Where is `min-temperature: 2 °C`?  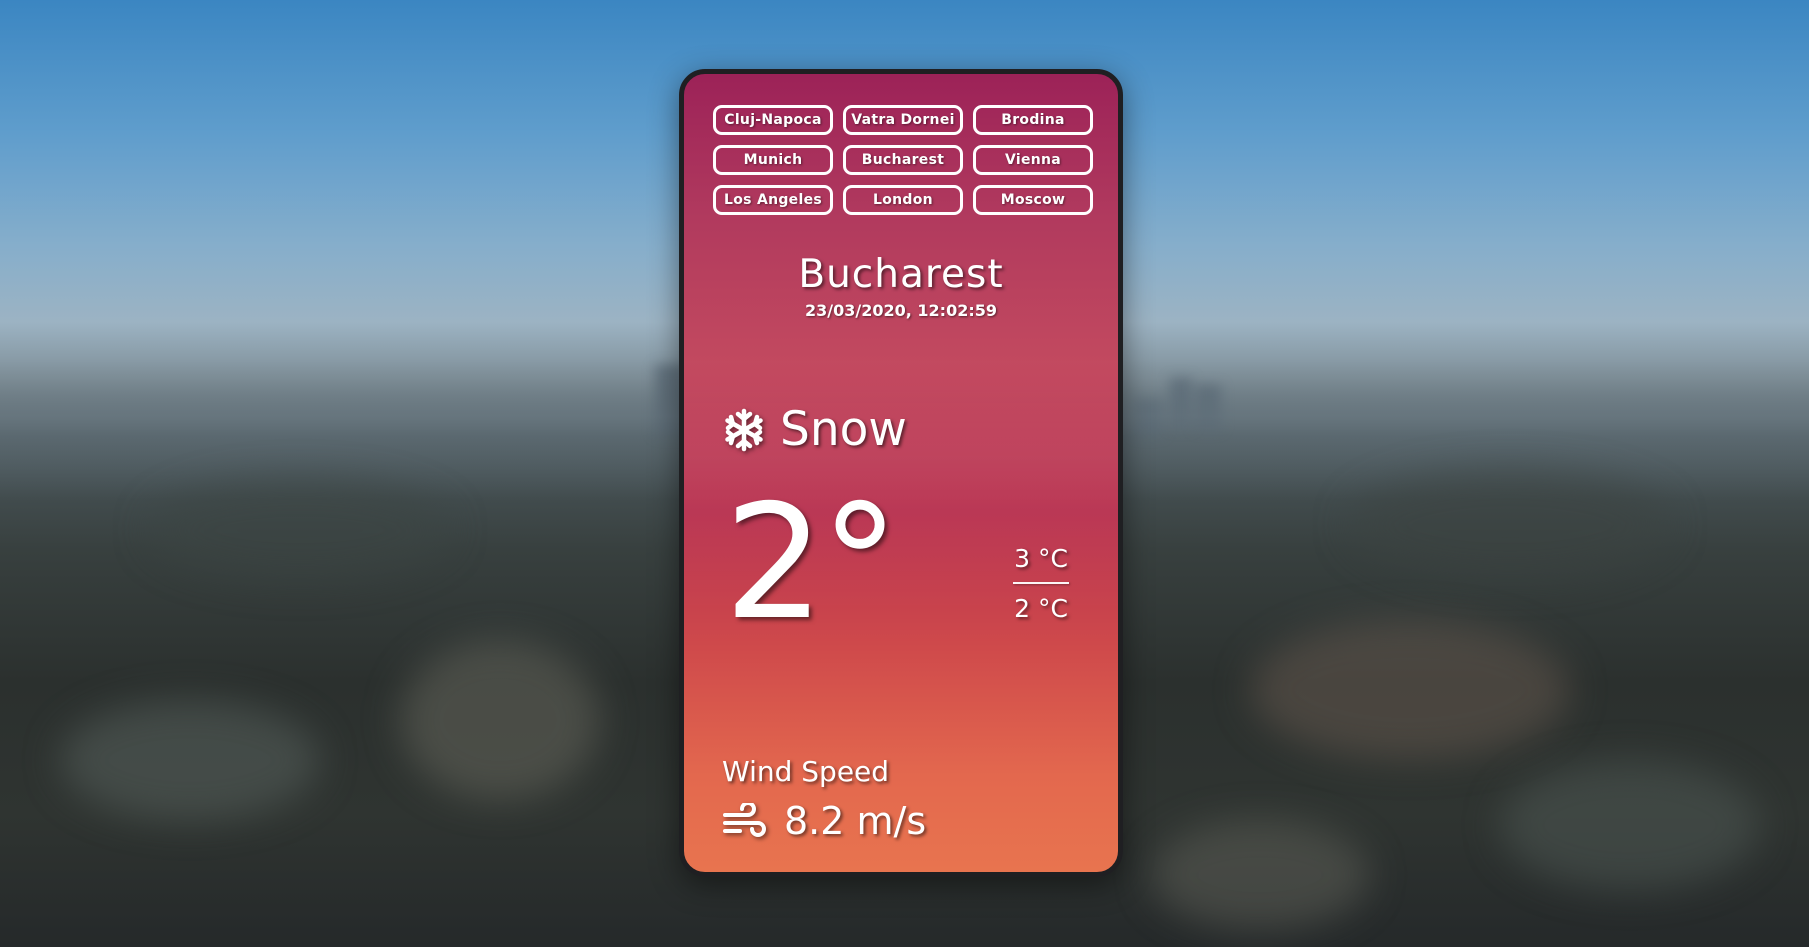
min-temperature: 2 °C is located at coordinates (1041, 608).